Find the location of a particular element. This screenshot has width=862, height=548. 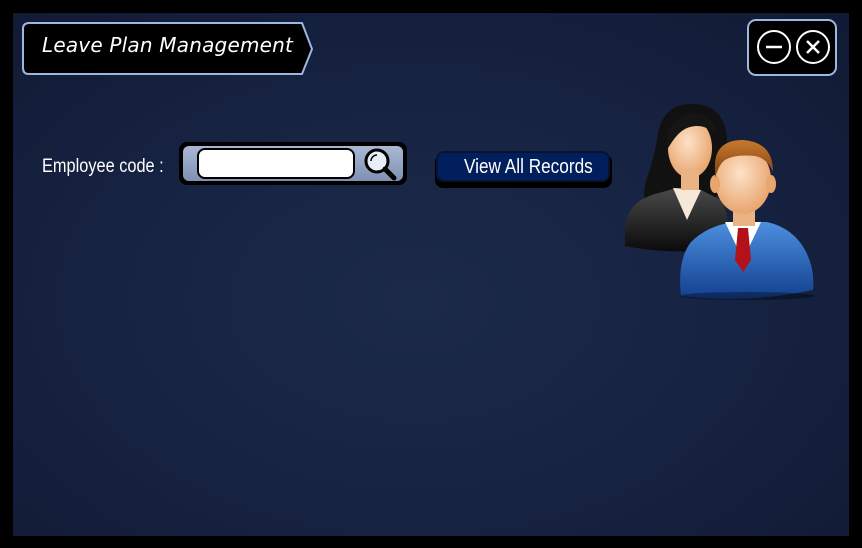

title-tab: Leave Plan Management is located at coordinates (169, 48).